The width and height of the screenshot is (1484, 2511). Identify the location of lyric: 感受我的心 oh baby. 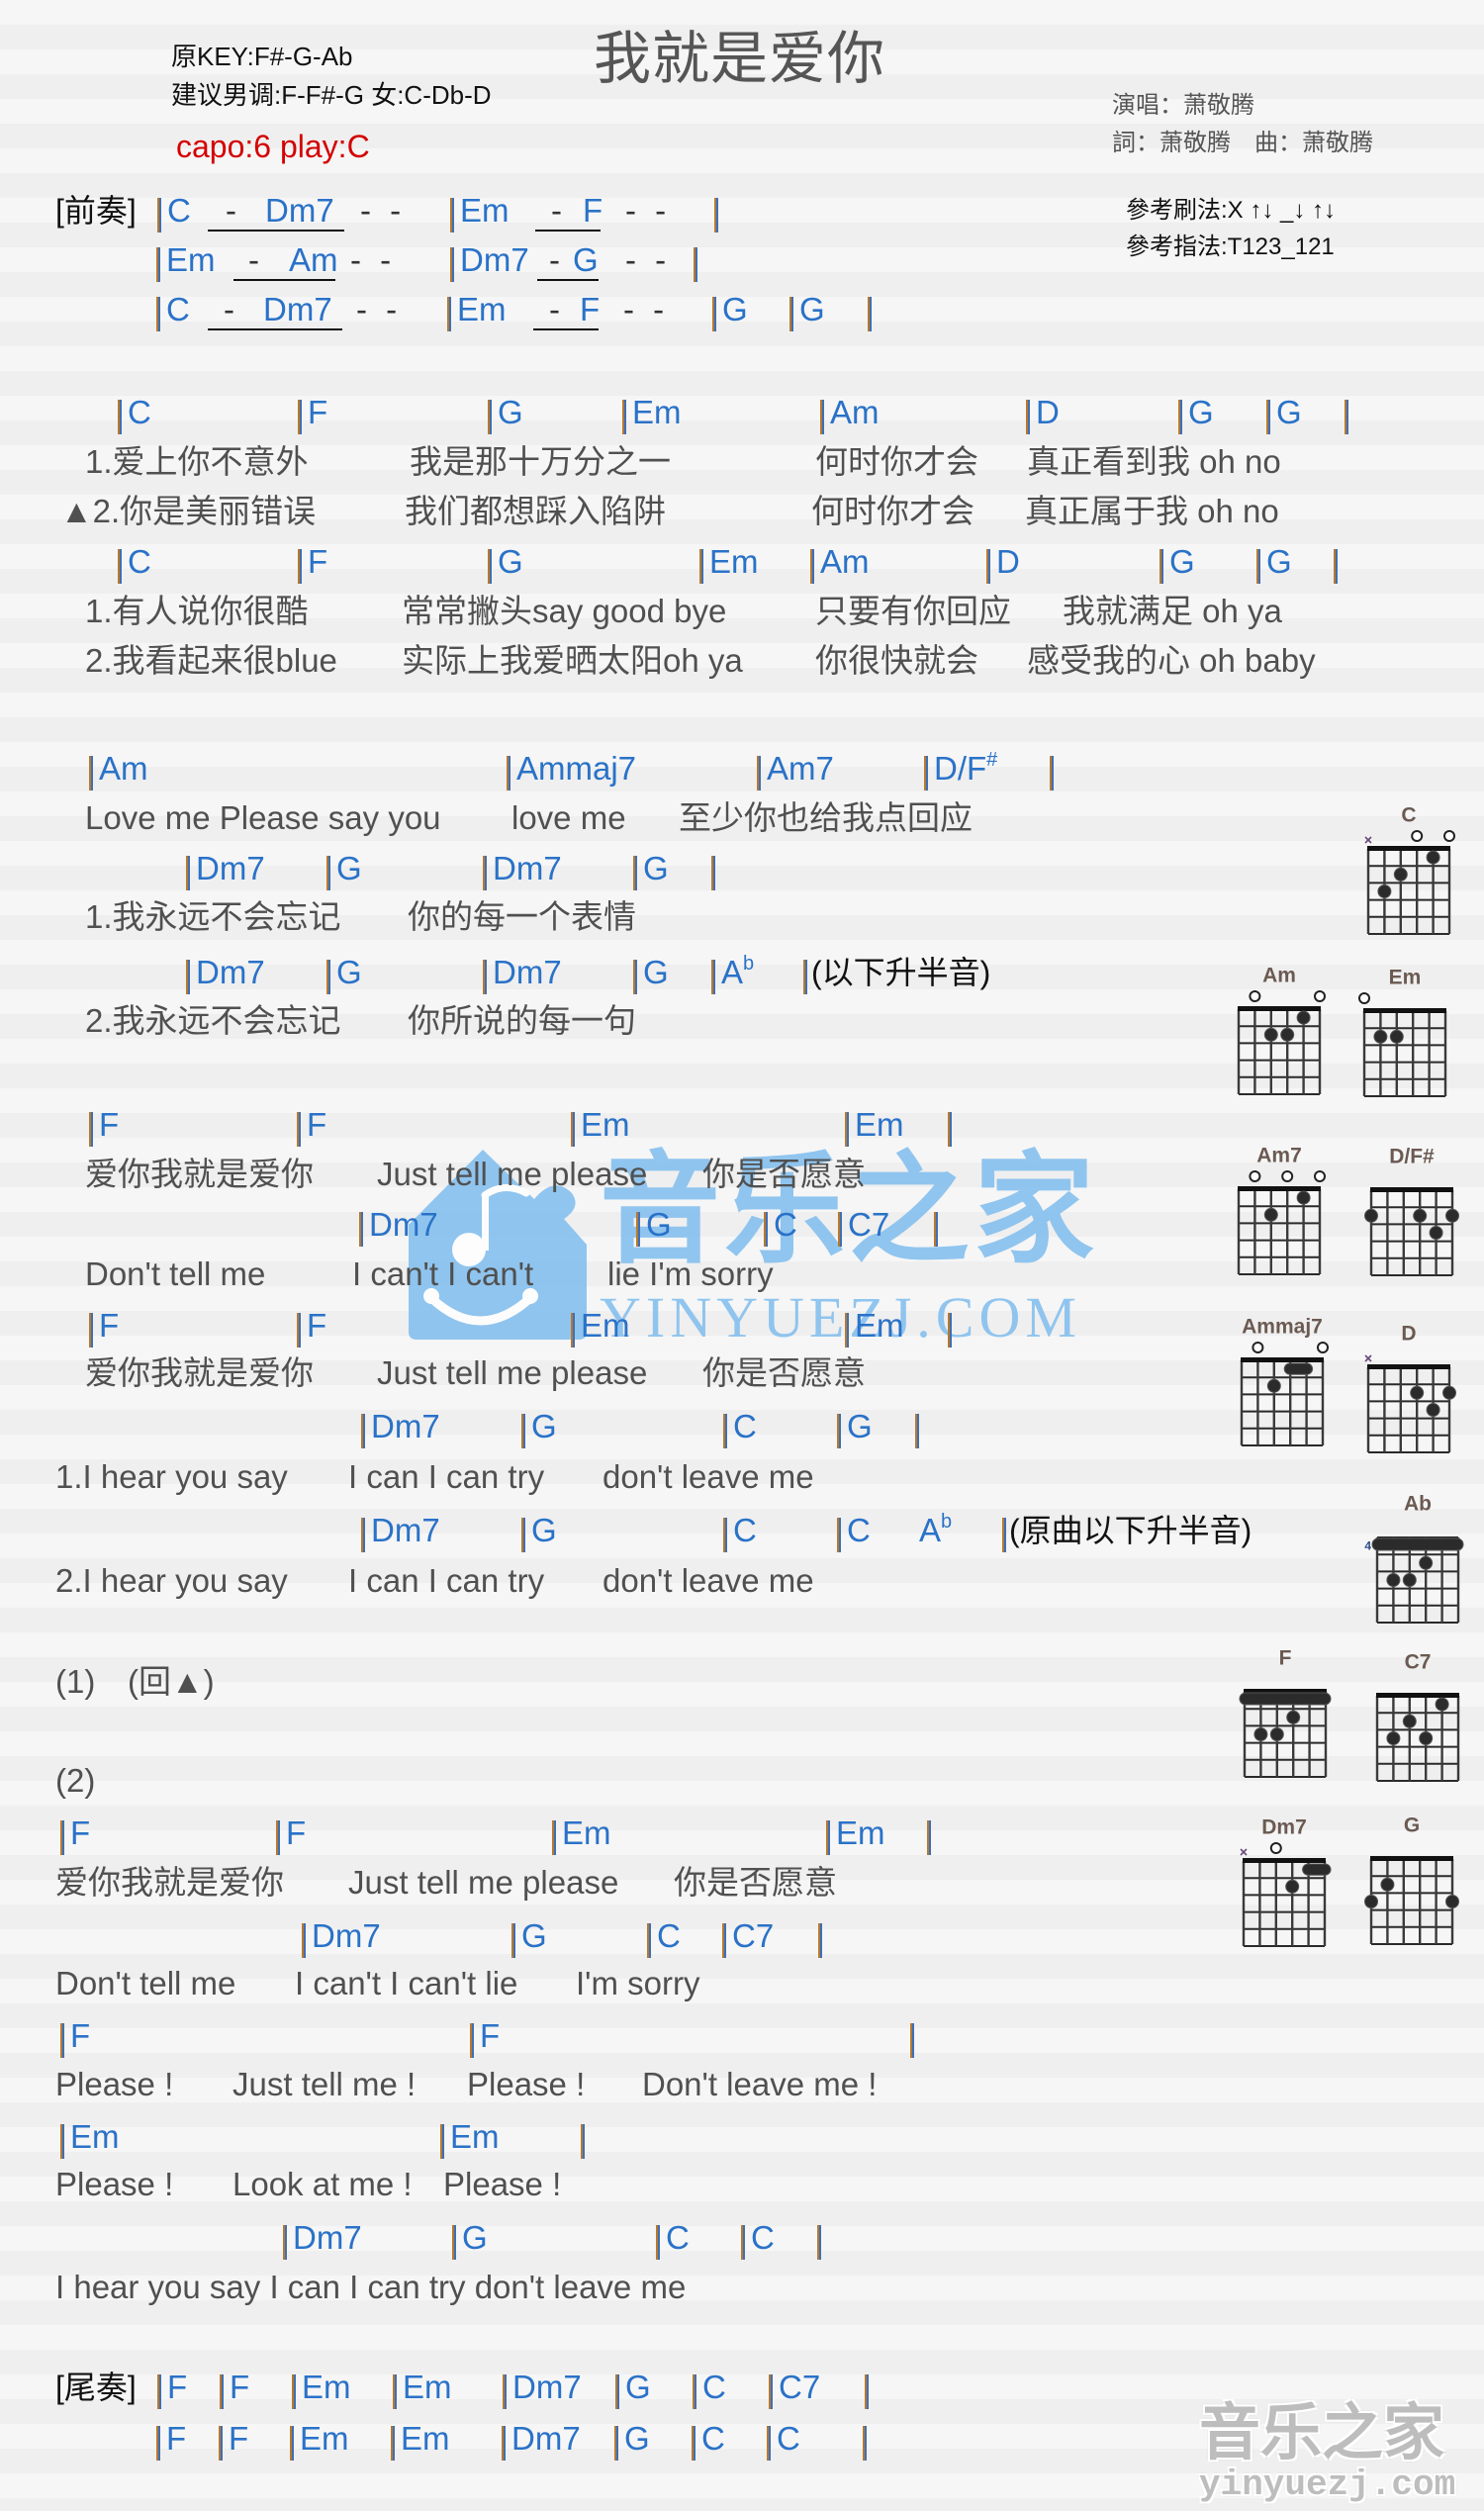
(1171, 660).